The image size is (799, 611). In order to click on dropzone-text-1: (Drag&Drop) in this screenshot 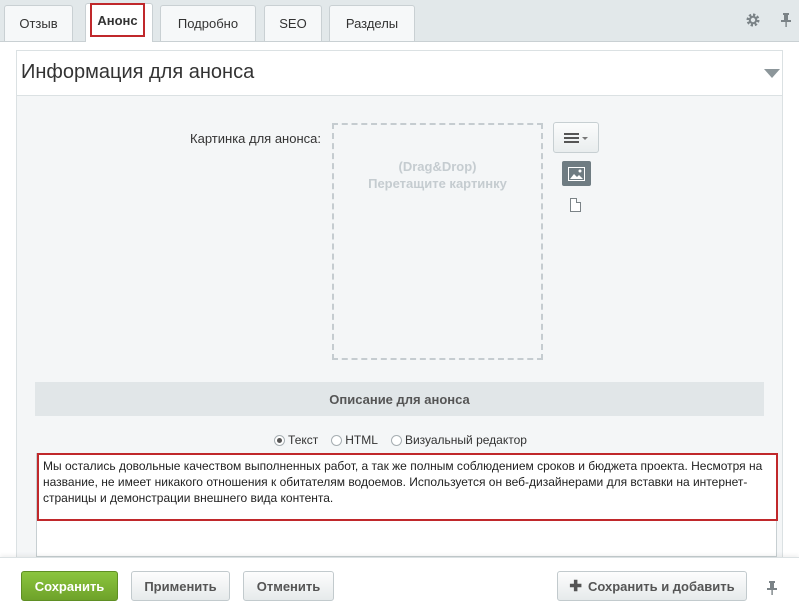, I will do `click(437, 166)`.